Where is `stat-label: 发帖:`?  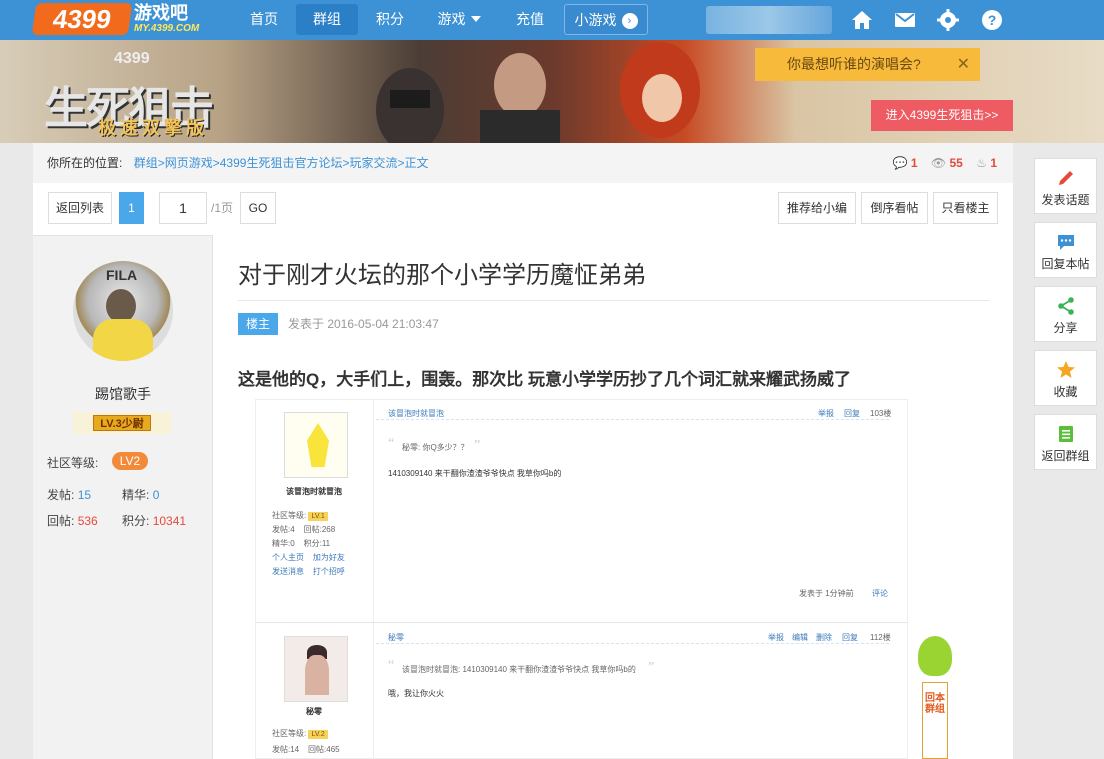 stat-label: 发帖: is located at coordinates (281, 749).